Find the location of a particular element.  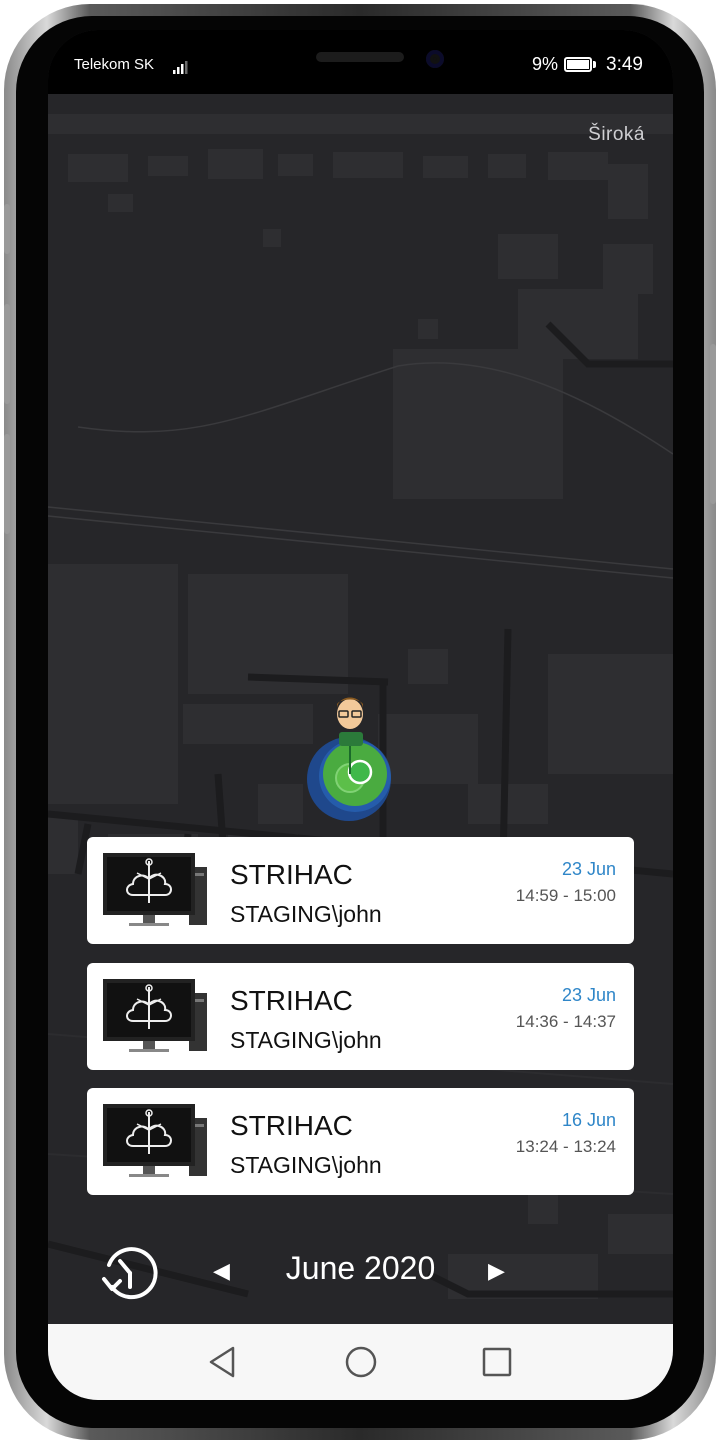

back-icon is located at coordinates (223, 1362).